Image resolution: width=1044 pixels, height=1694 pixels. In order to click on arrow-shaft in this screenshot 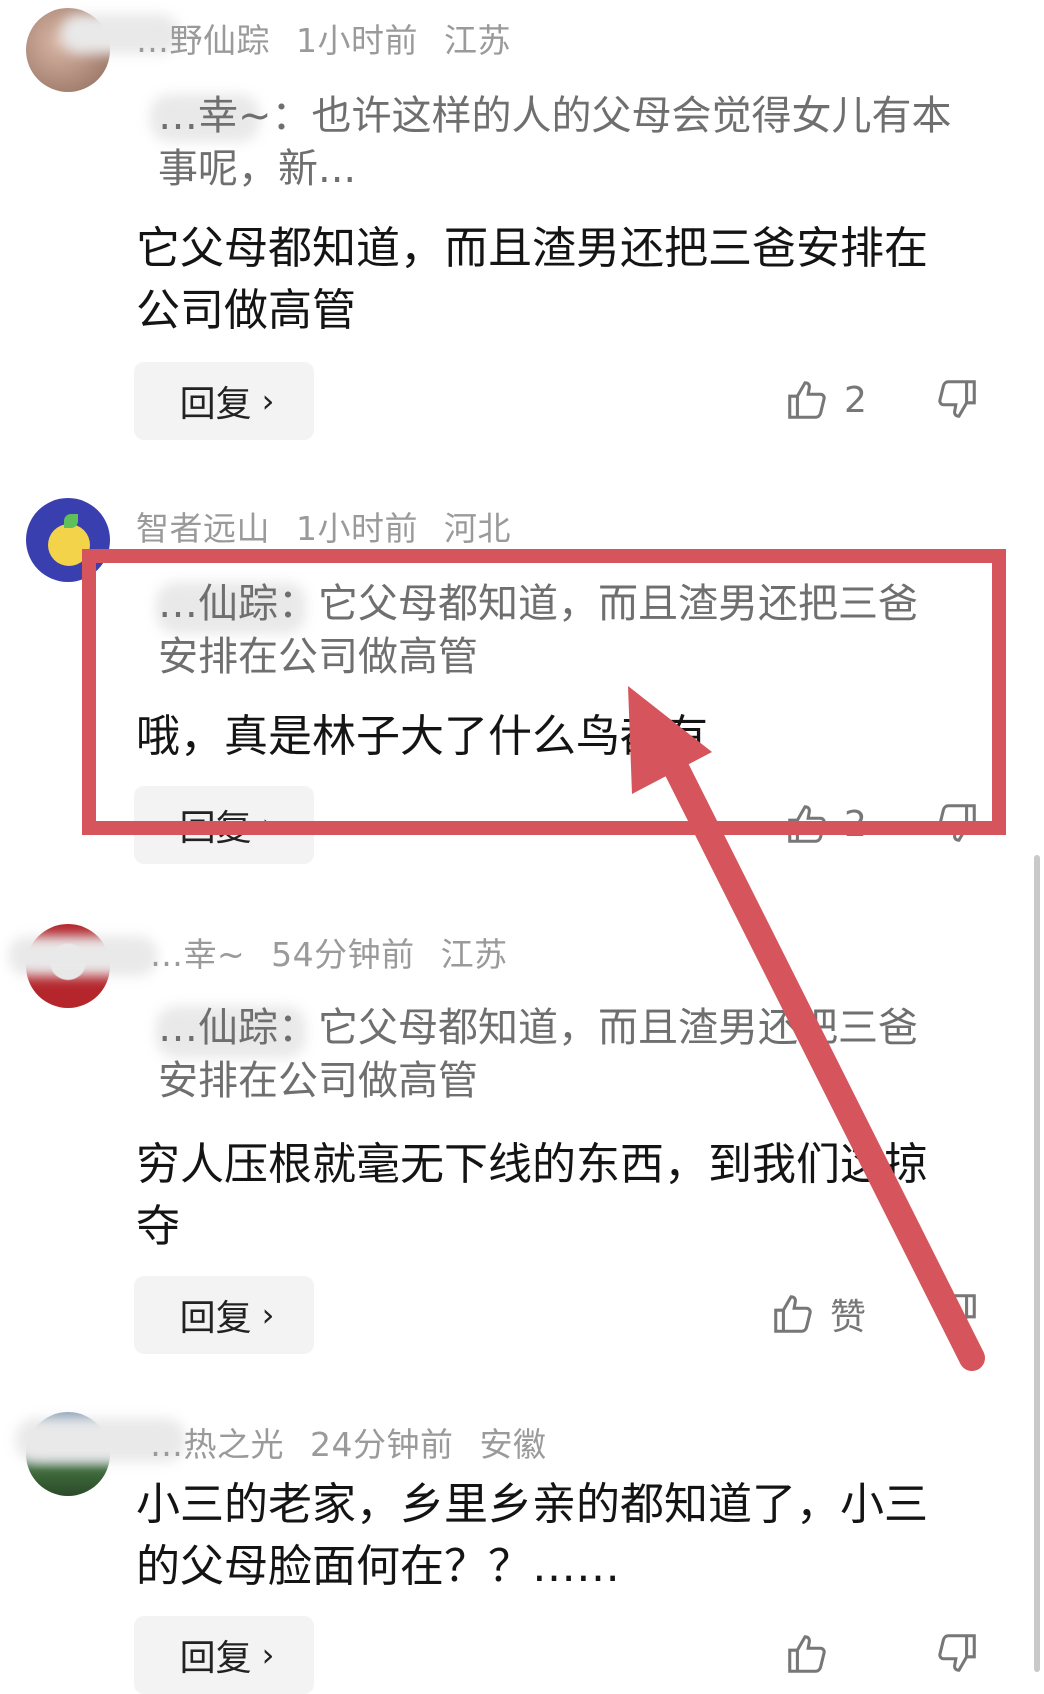, I will do `click(822, 1059)`.